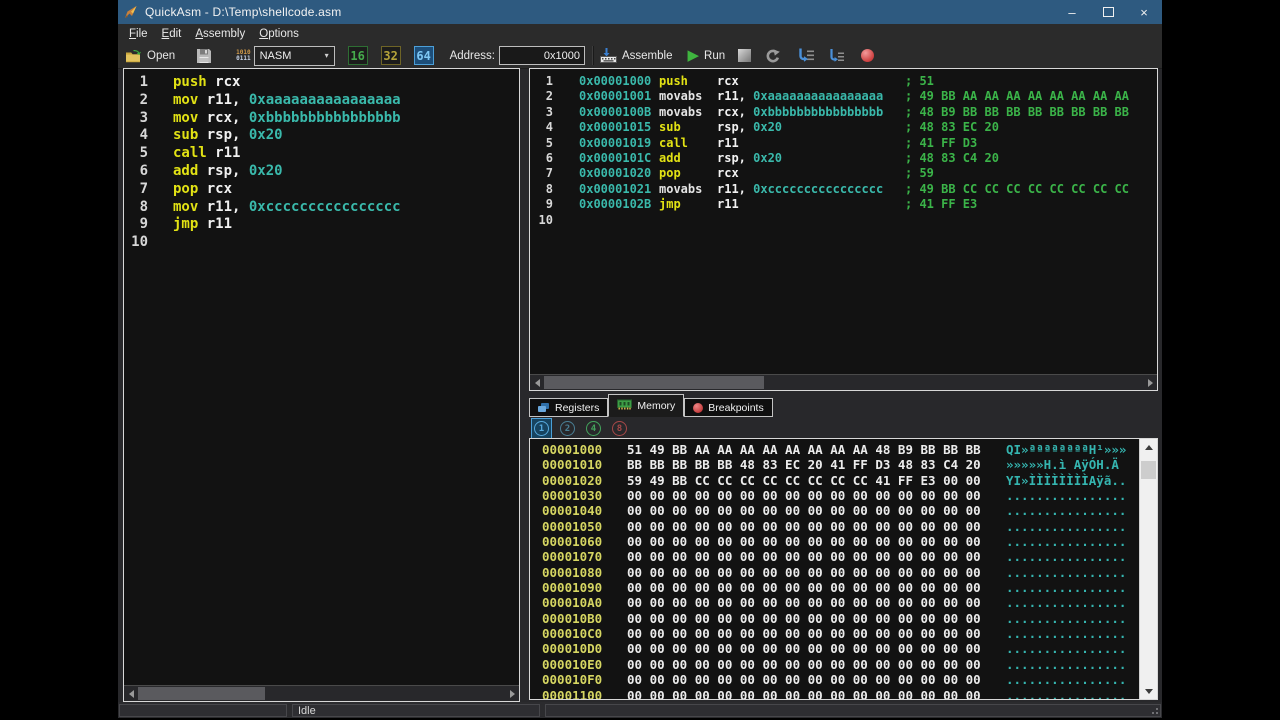  Describe the element at coordinates (161, 55) in the screenshot. I see `open-label: Open` at that location.